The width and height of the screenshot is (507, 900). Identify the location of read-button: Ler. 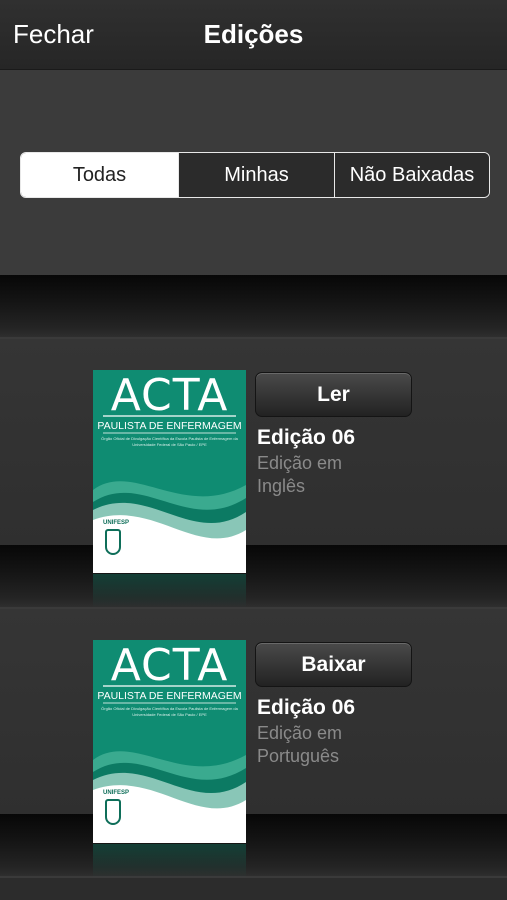
(333, 394).